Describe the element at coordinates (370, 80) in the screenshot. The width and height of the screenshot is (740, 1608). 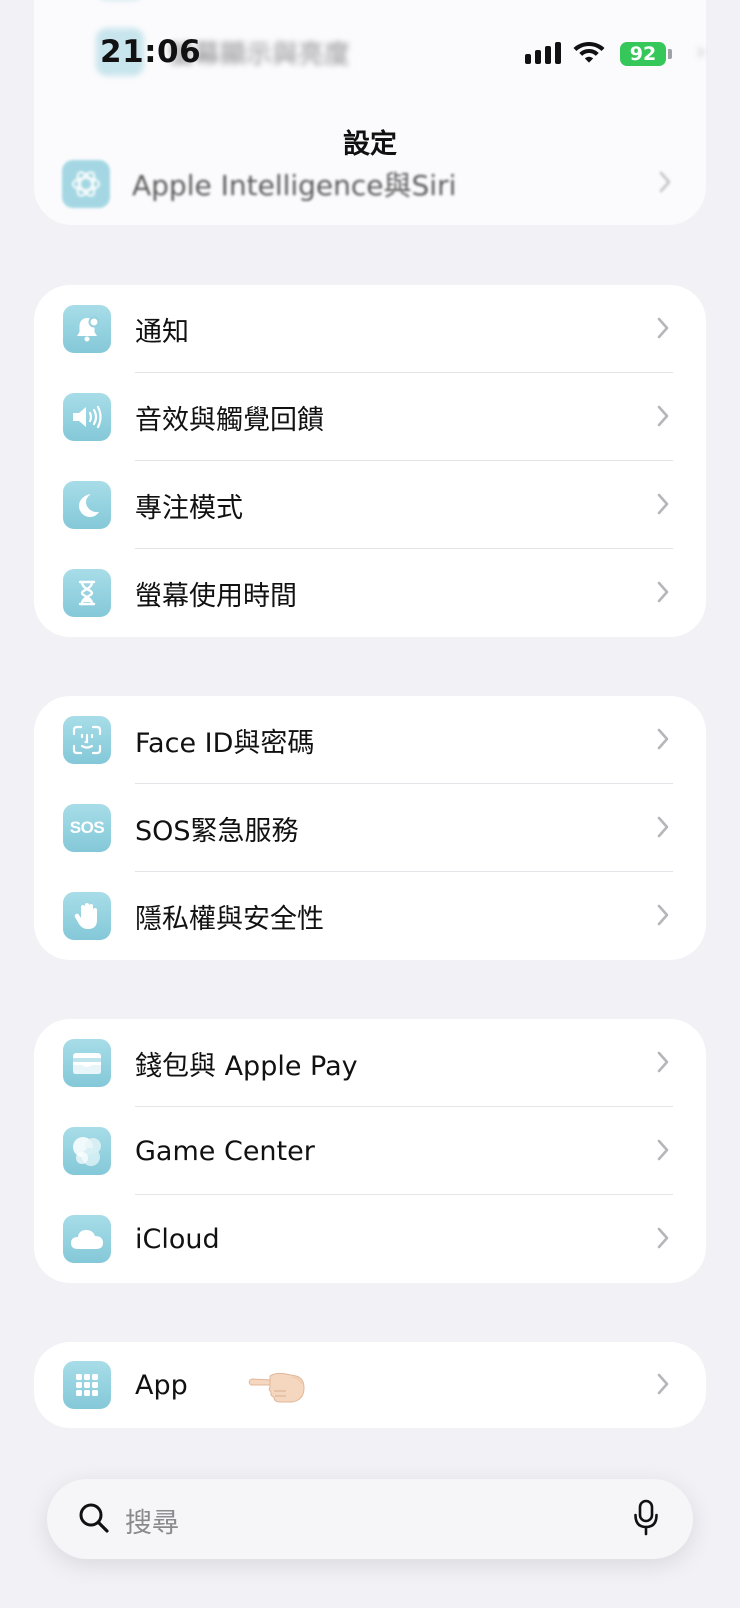
I see `status-bar: 21:06 92 設定` at that location.